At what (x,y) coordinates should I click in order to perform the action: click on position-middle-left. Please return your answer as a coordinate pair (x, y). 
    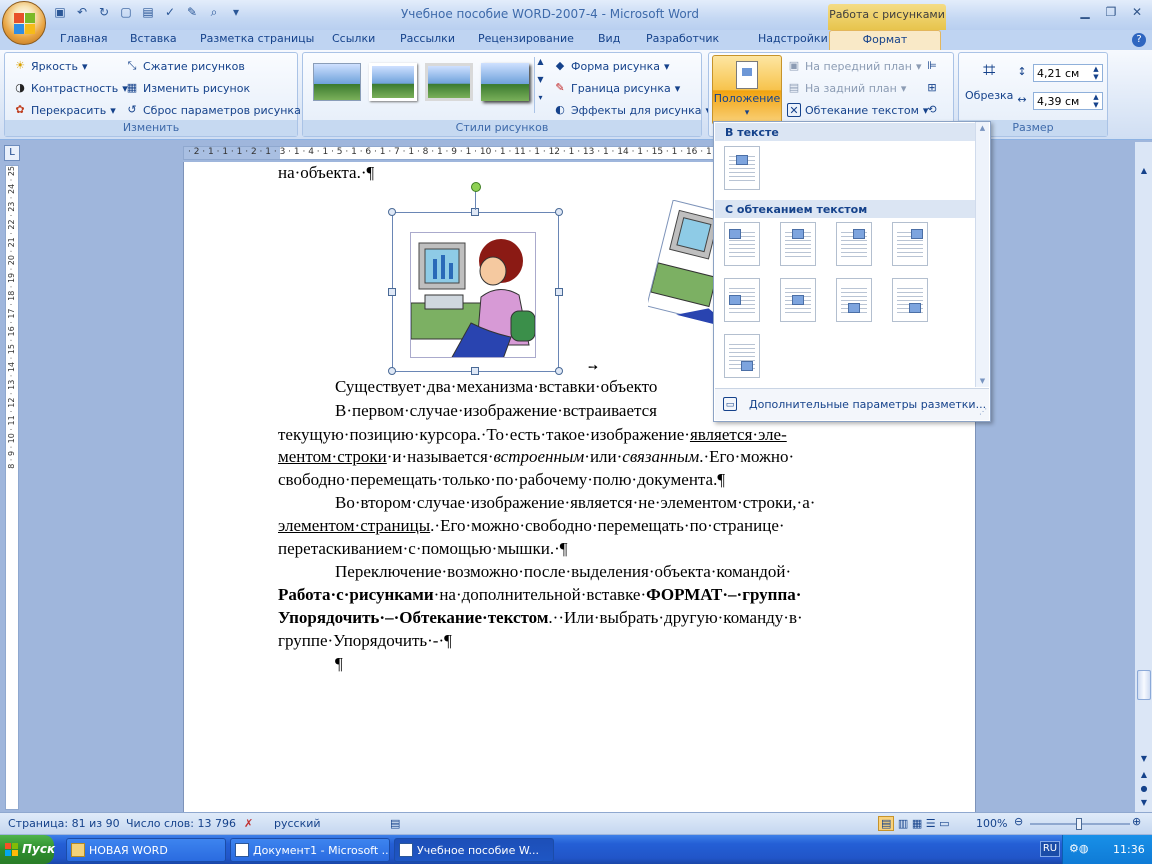
    Looking at the image, I should click on (742, 300).